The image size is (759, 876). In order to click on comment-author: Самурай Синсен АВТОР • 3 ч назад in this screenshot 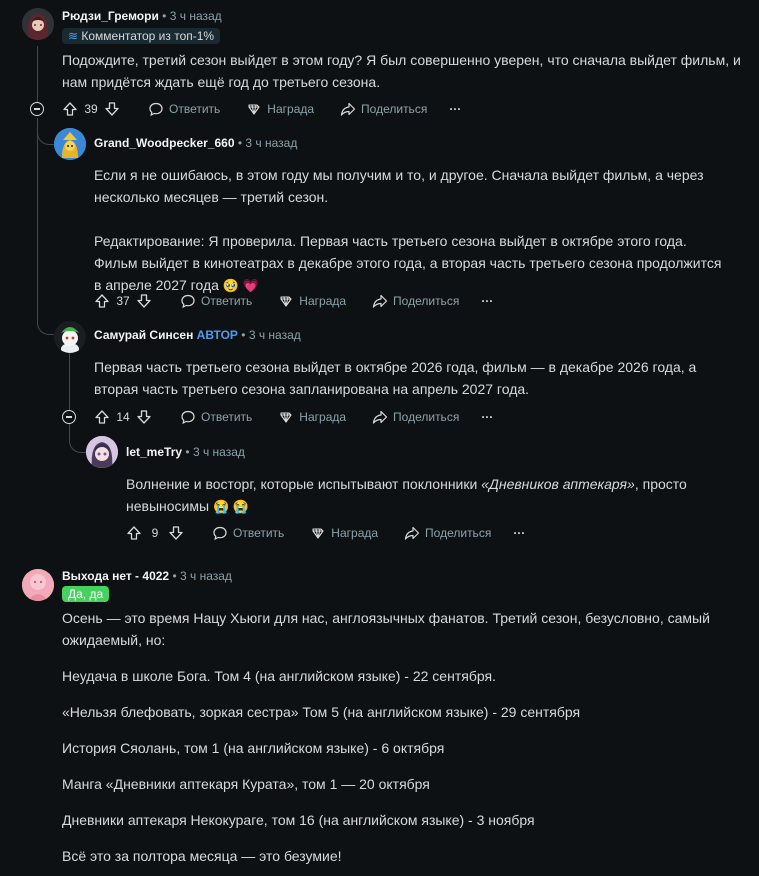, I will do `click(197, 335)`.